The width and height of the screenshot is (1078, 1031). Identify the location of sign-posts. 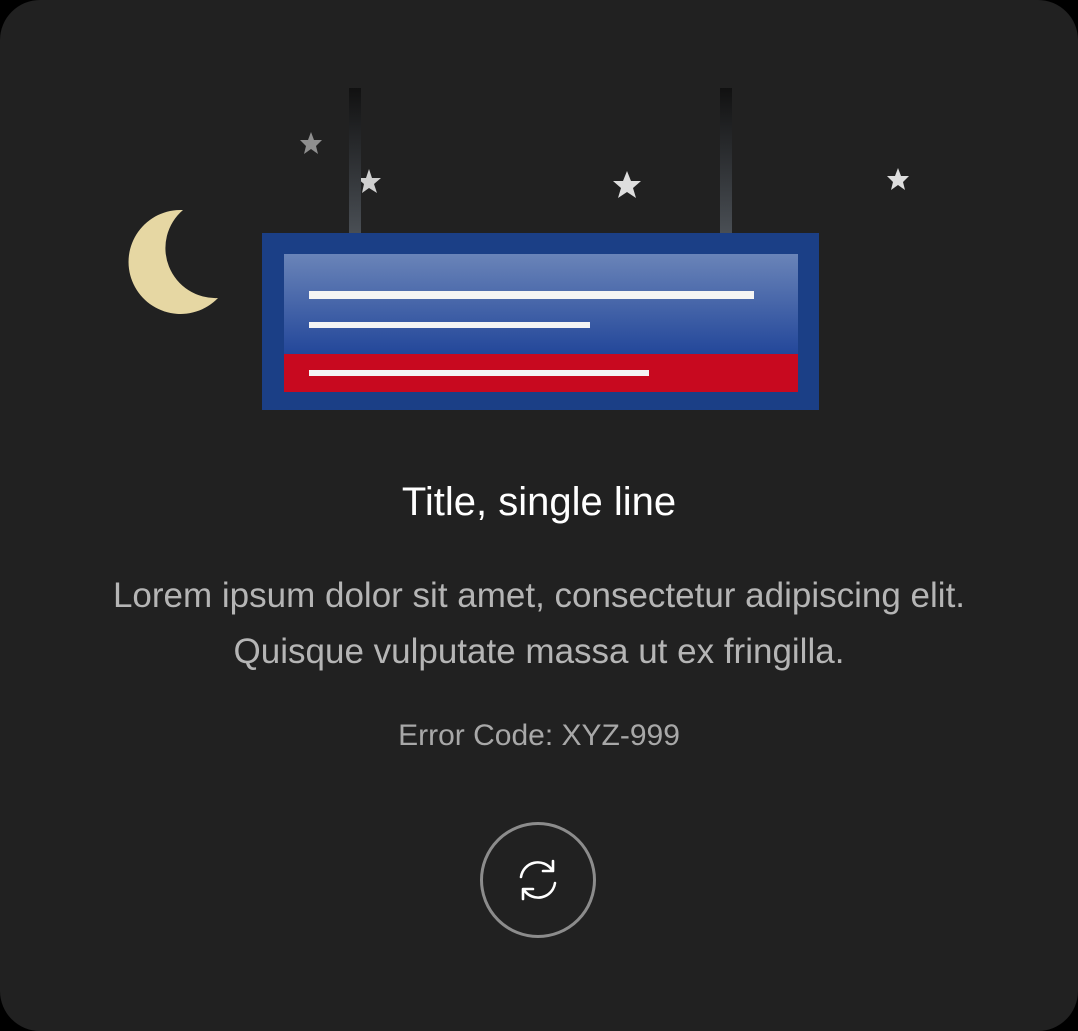
(540, 161).